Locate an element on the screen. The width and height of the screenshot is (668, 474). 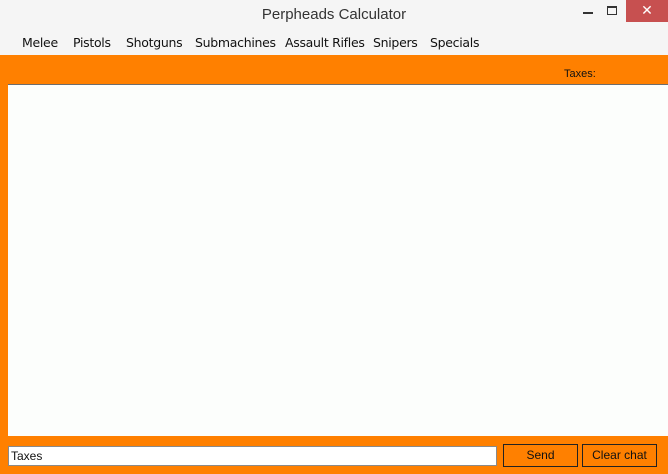
close-icon: ✕ is located at coordinates (647, 10).